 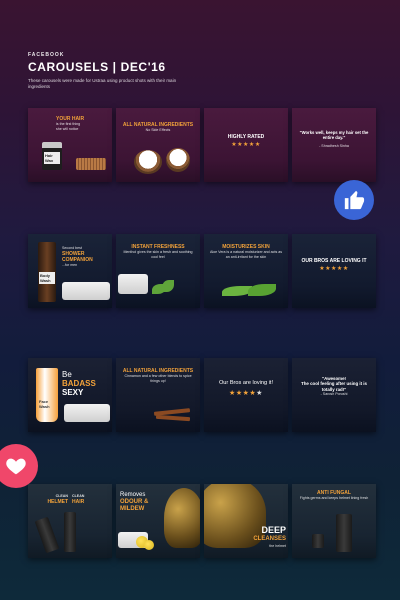 I want to click on cinnamon-stick-image, so click(x=173, y=418).